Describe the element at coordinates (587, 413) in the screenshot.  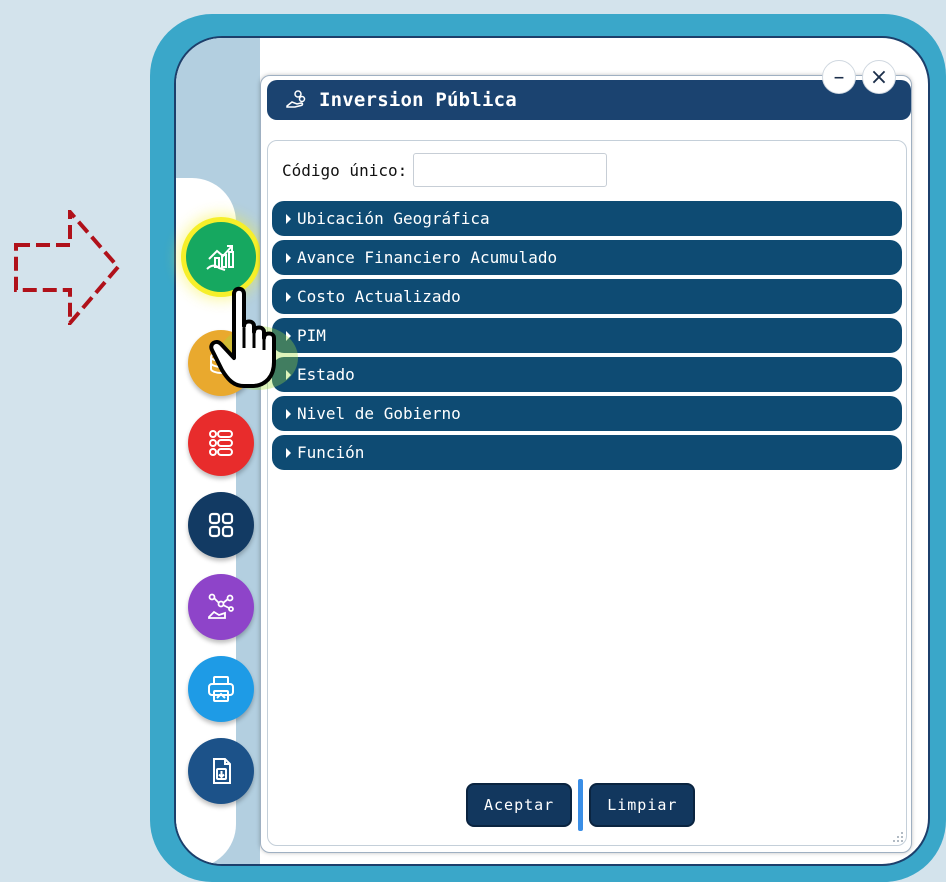
I see `section-nivel-gobierno: Nivel de Gobierno` at that location.